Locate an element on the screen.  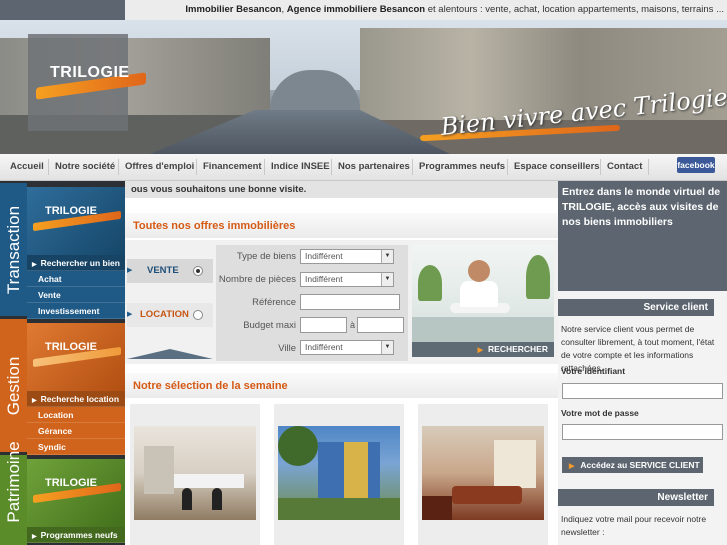
section-transaction-logo: TRILOGIE is located at coordinates (76, 221).